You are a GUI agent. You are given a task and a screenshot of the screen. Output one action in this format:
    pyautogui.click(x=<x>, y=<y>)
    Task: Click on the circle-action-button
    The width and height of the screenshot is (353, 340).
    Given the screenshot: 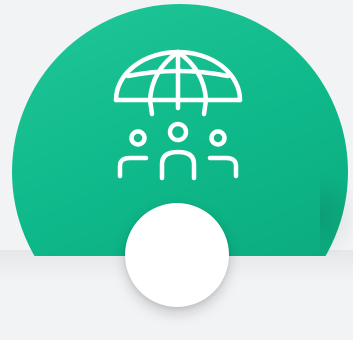 What is the action you would take?
    pyautogui.click(x=177, y=255)
    